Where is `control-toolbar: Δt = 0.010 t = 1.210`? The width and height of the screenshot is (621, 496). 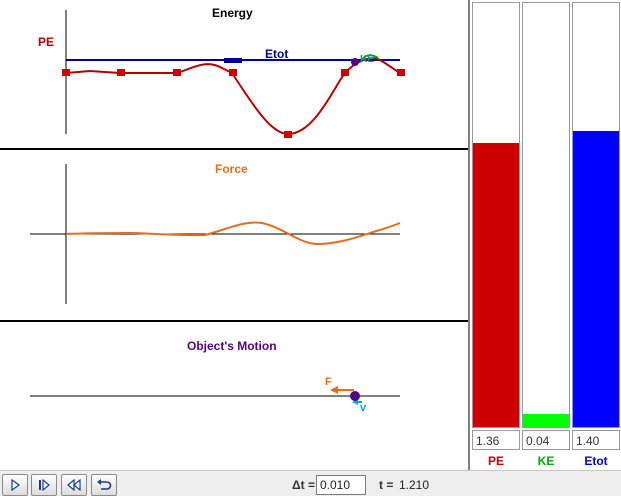 control-toolbar: Δt = 0.010 t = 1.210 is located at coordinates (310, 483).